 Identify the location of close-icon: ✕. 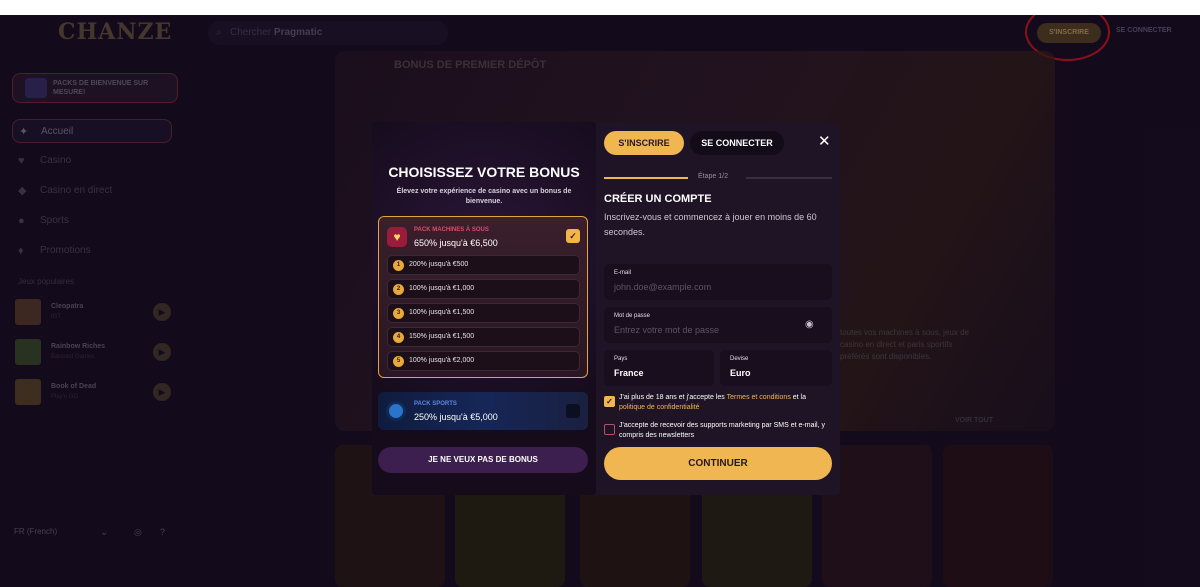
(824, 142).